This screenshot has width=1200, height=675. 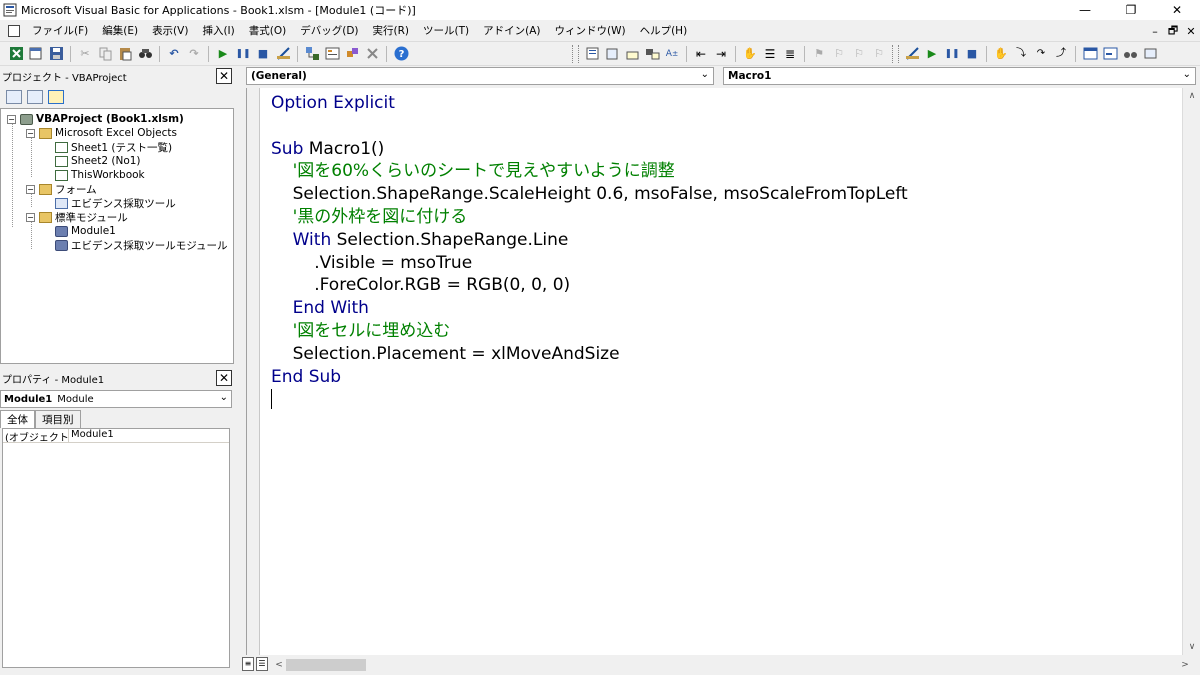 What do you see at coordinates (1155, 31) in the screenshot?
I see `mdi-minimize-button: –` at bounding box center [1155, 31].